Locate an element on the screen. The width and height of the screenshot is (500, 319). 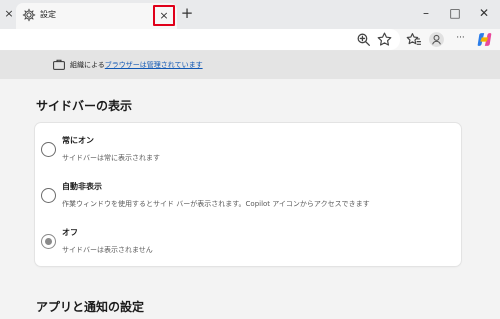
tab-title: 設定 is located at coordinates (48, 14).